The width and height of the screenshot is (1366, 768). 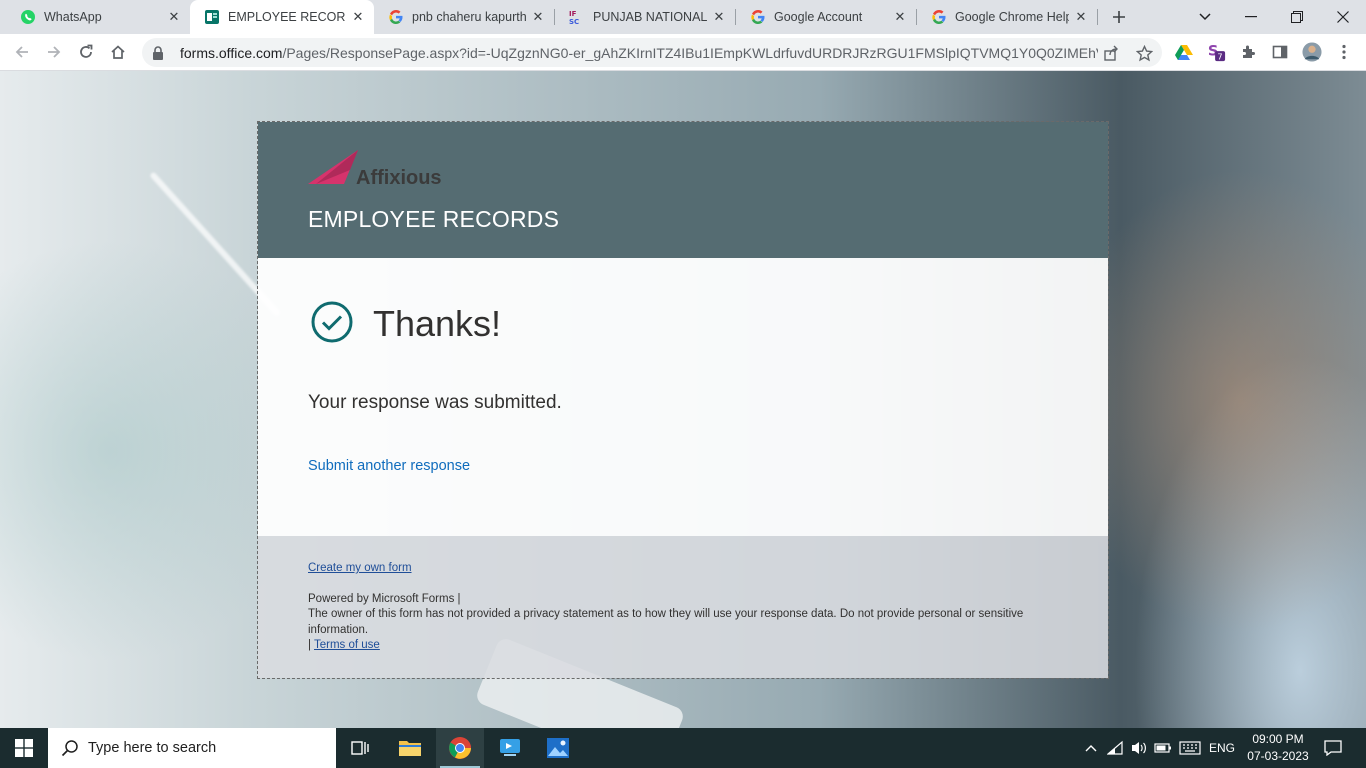 What do you see at coordinates (287, 17) in the screenshot?
I see `tab-title: EMPLOYEE RECORDS` at bounding box center [287, 17].